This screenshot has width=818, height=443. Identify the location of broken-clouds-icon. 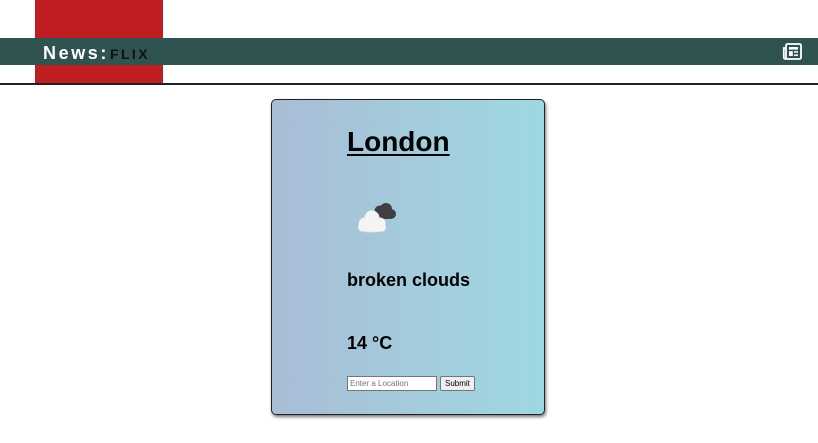
(377, 218).